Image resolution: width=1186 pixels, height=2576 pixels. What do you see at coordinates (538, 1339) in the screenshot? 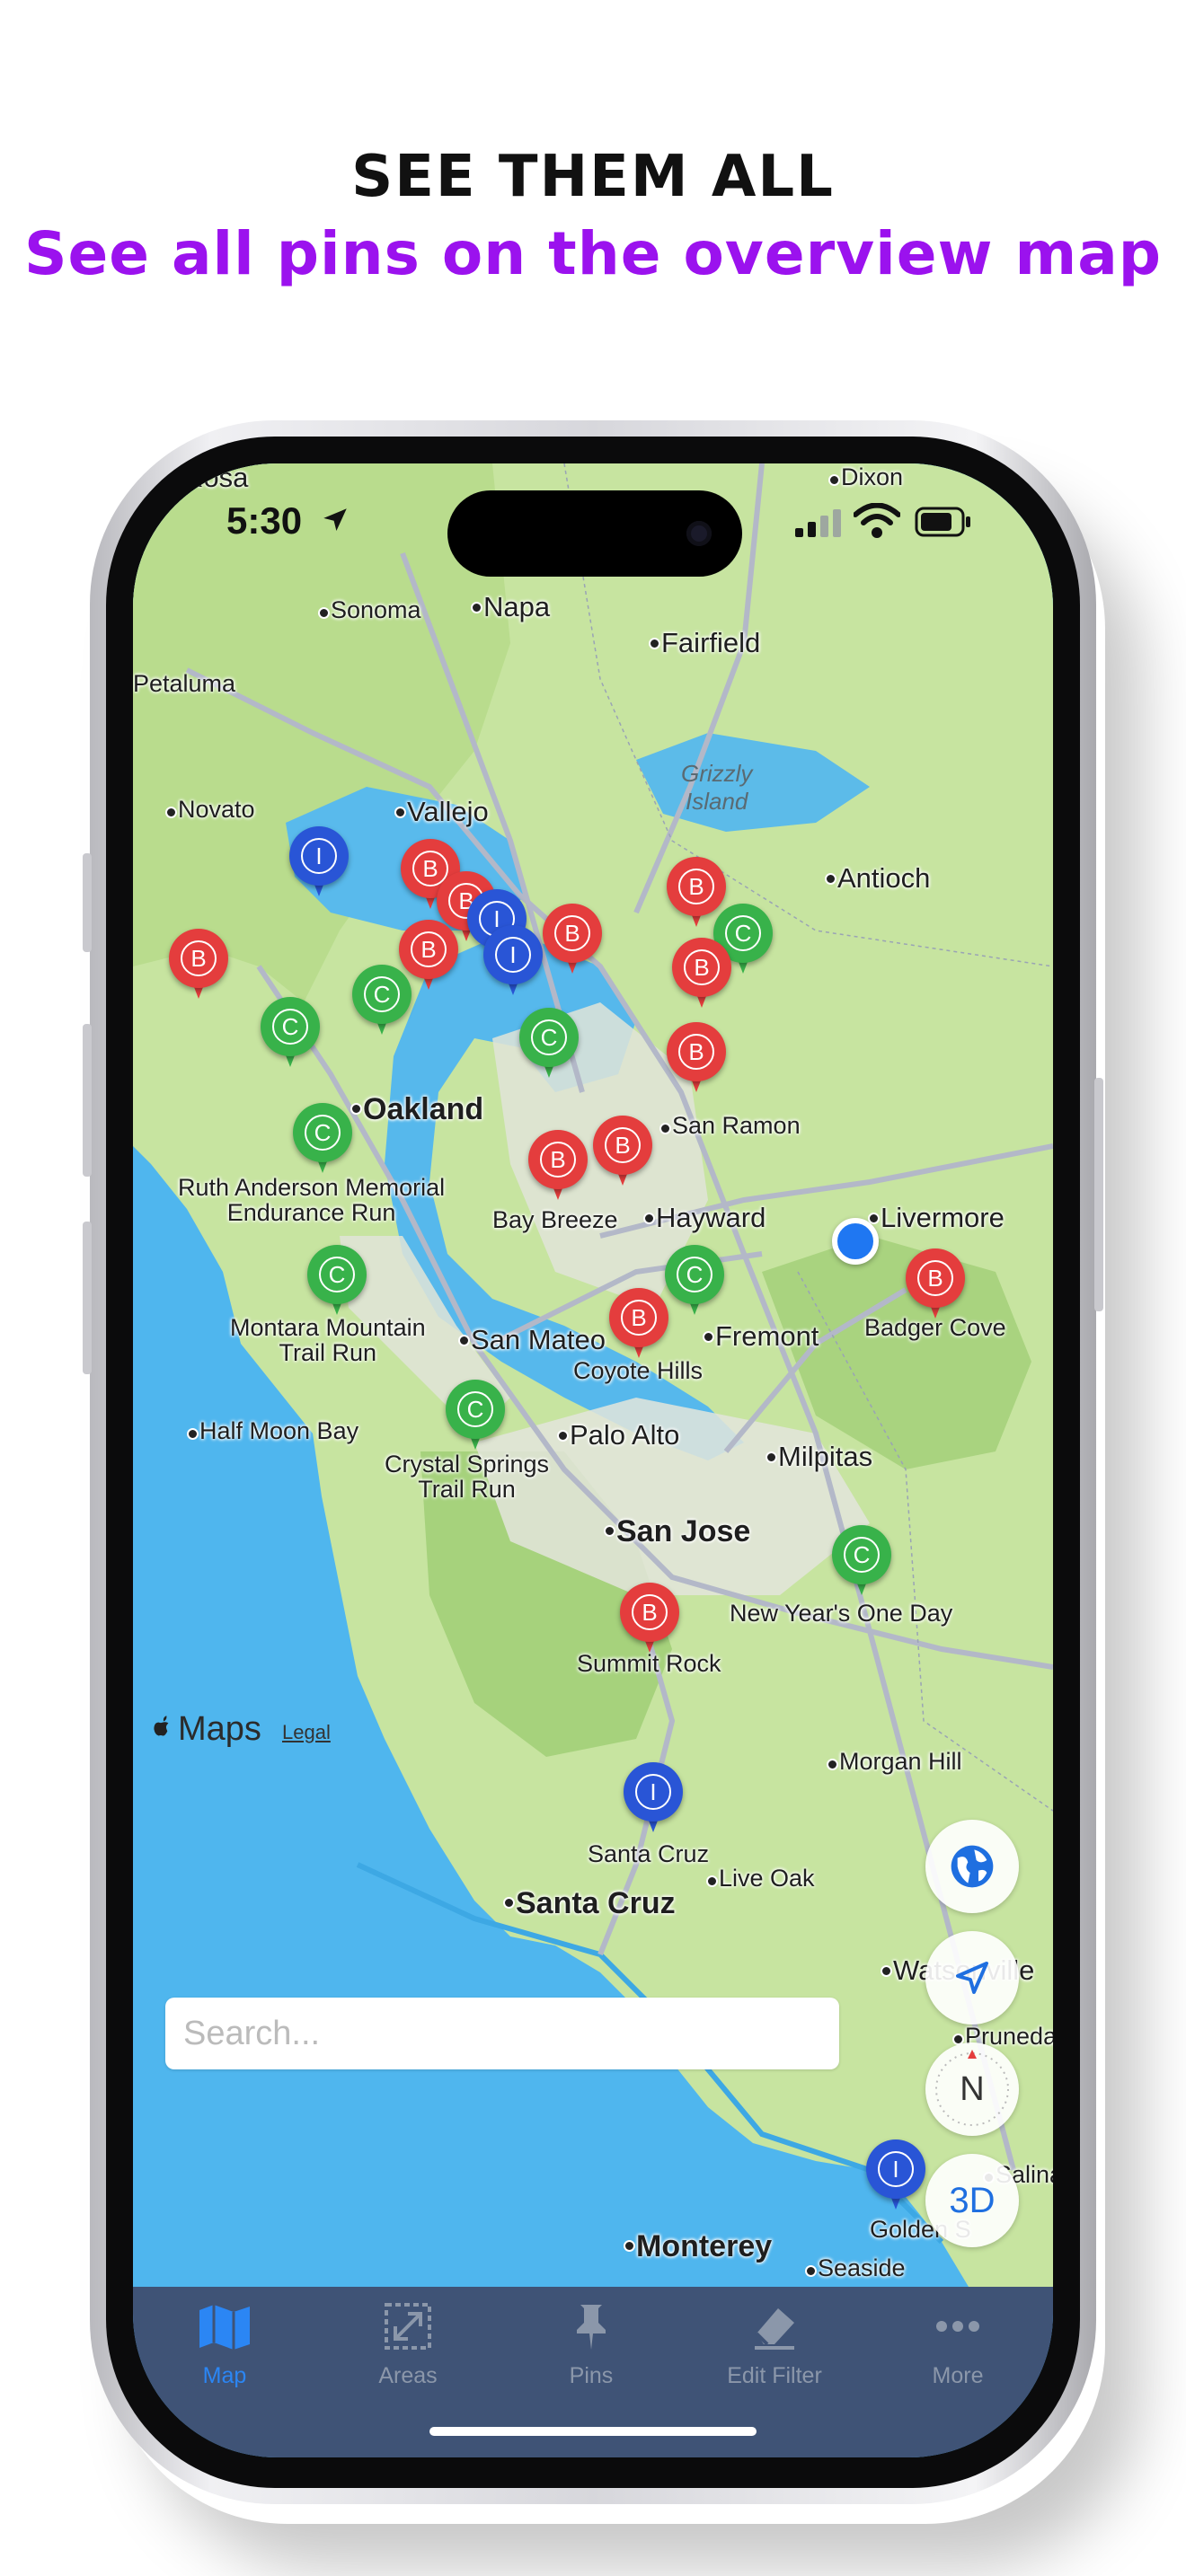
I see `place-label: San Mateo` at bounding box center [538, 1339].